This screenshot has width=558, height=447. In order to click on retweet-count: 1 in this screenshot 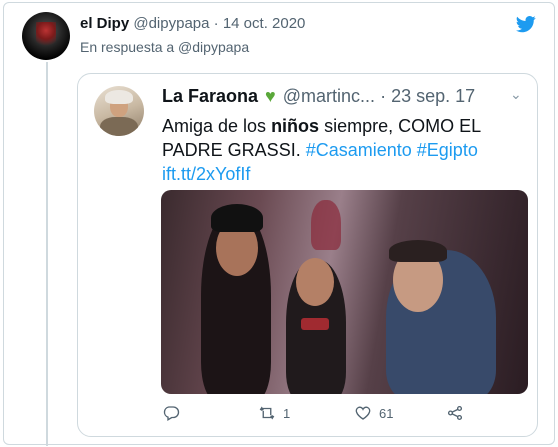, I will do `click(287, 413)`.